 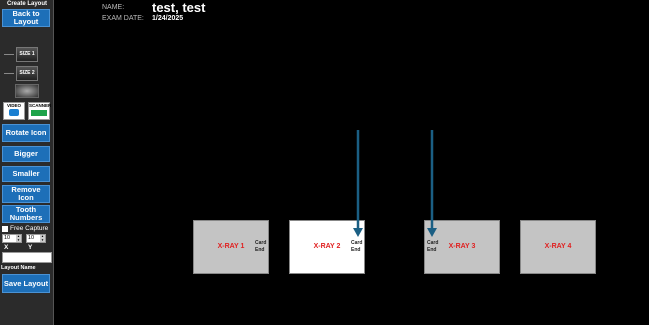 What do you see at coordinates (395, 183) in the screenshot?
I see `orientation-arrows` at bounding box center [395, 183].